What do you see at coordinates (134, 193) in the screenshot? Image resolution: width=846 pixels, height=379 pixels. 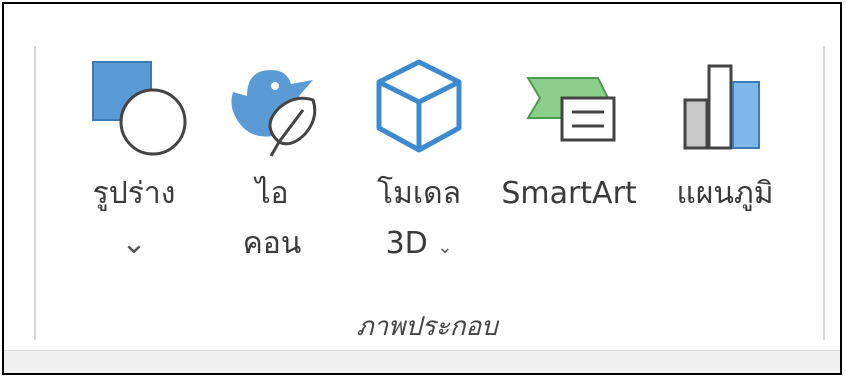 I see `shapes-label: รูปร่าง` at bounding box center [134, 193].